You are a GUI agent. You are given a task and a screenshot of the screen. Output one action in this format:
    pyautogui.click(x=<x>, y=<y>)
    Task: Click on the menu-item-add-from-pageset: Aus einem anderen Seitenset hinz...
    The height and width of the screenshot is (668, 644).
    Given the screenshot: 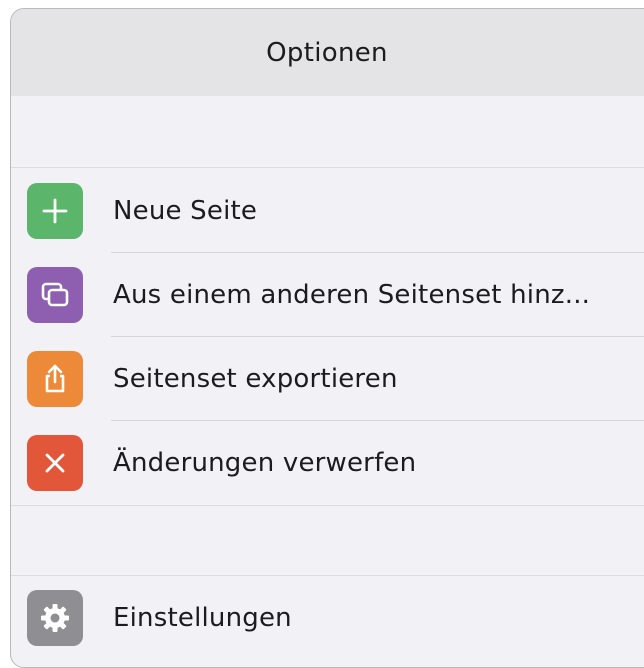 What is the action you would take?
    pyautogui.click(x=327, y=295)
    